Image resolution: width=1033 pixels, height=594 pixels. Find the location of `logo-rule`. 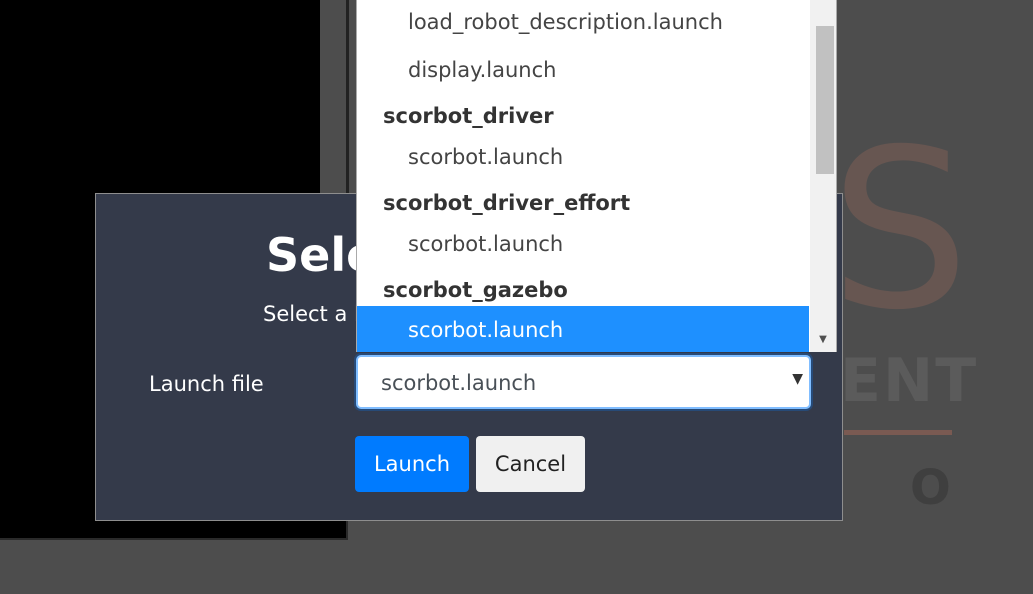

logo-rule is located at coordinates (898, 432).